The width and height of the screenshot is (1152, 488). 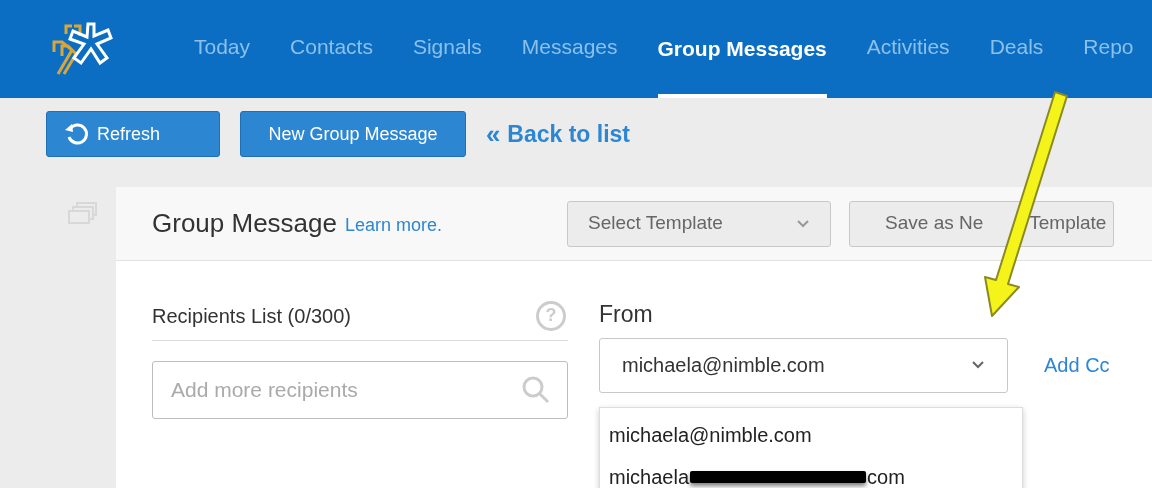 I want to click on nav-tab: Deals, so click(x=1016, y=49).